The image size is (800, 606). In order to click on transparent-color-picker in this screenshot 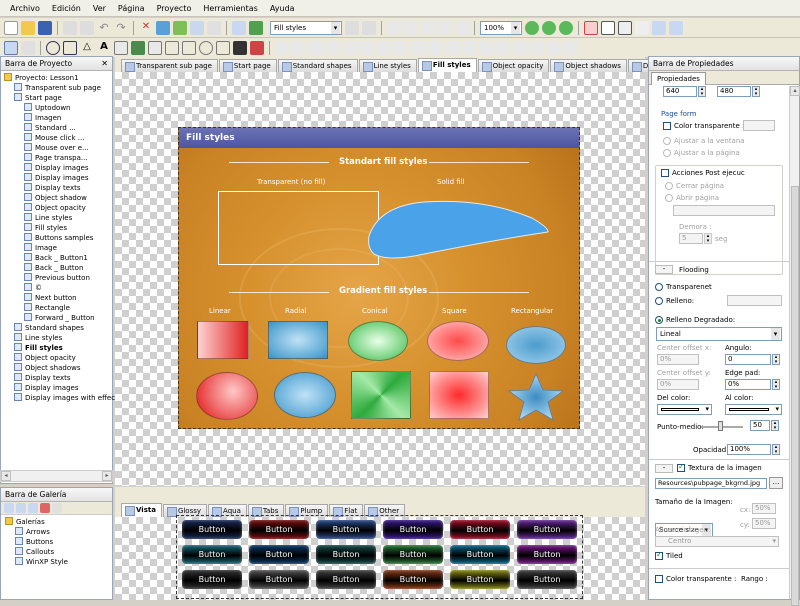, I will do `click(759, 125)`.